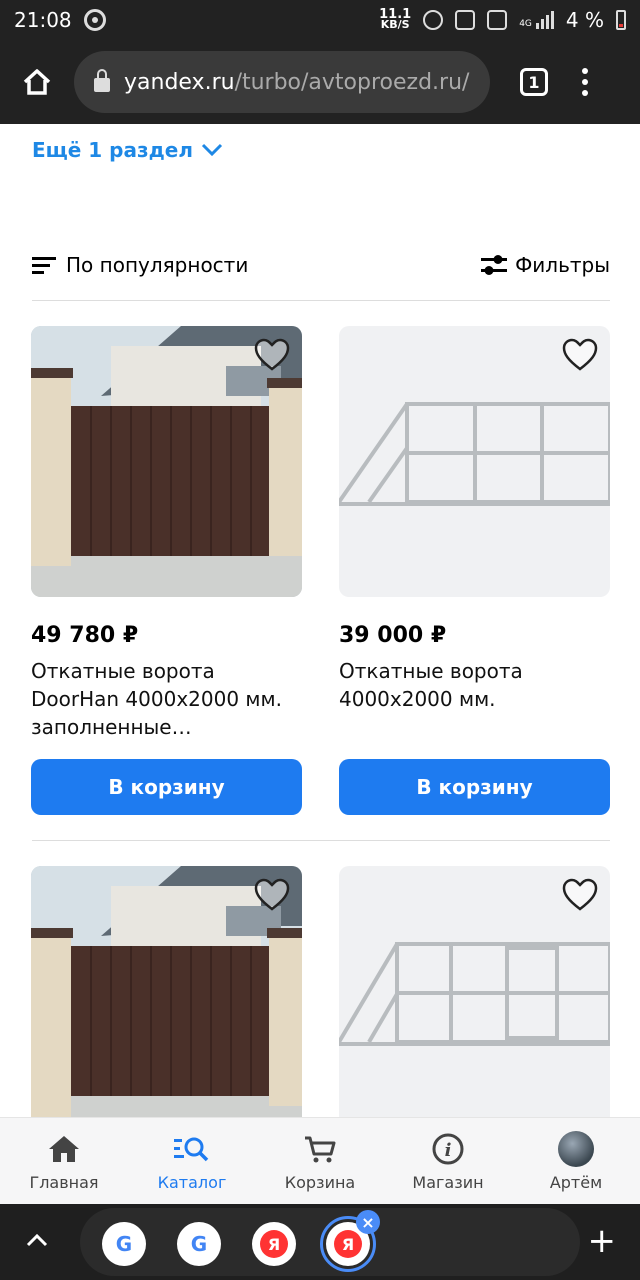  Describe the element at coordinates (534, 82) in the screenshot. I see `tab-switcher-button: 1` at that location.